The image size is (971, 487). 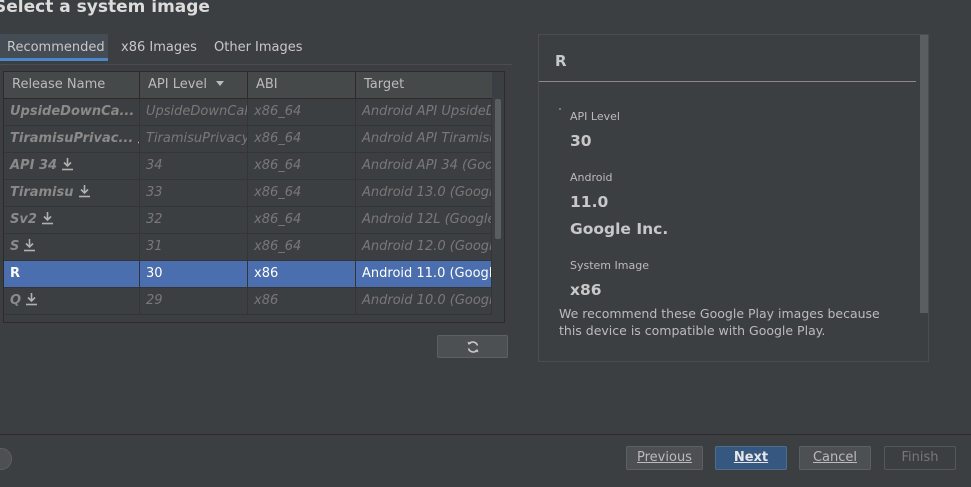 I want to click on vendor-value: Google Inc., so click(x=619, y=229).